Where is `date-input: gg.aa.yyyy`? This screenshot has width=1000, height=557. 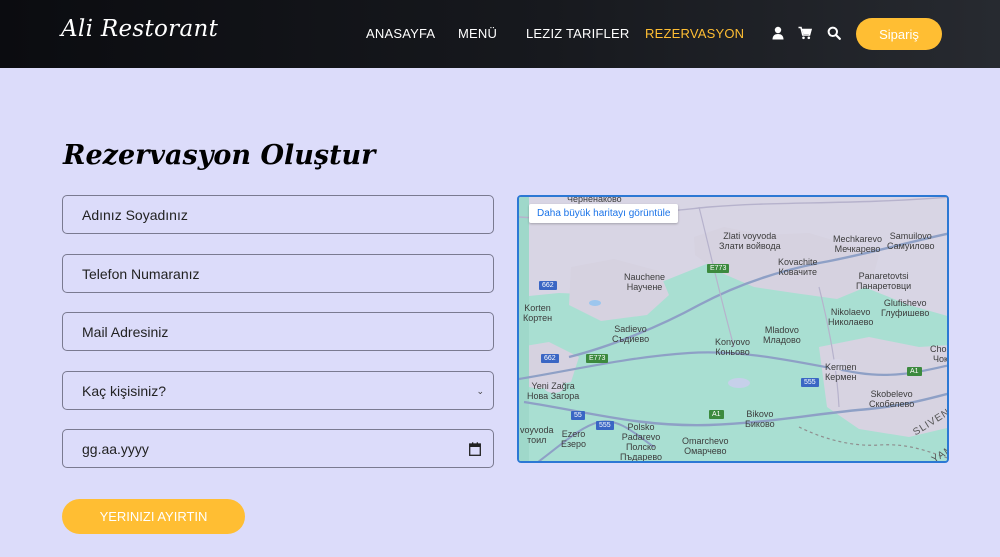
date-input: gg.aa.yyyy is located at coordinates (278, 448).